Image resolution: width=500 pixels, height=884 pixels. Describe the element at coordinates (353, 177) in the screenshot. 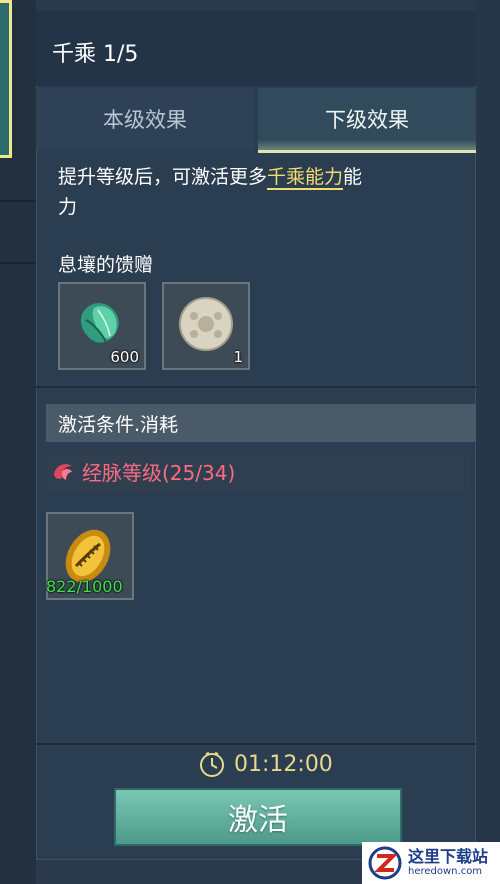

I see `description-text-end: 能` at that location.